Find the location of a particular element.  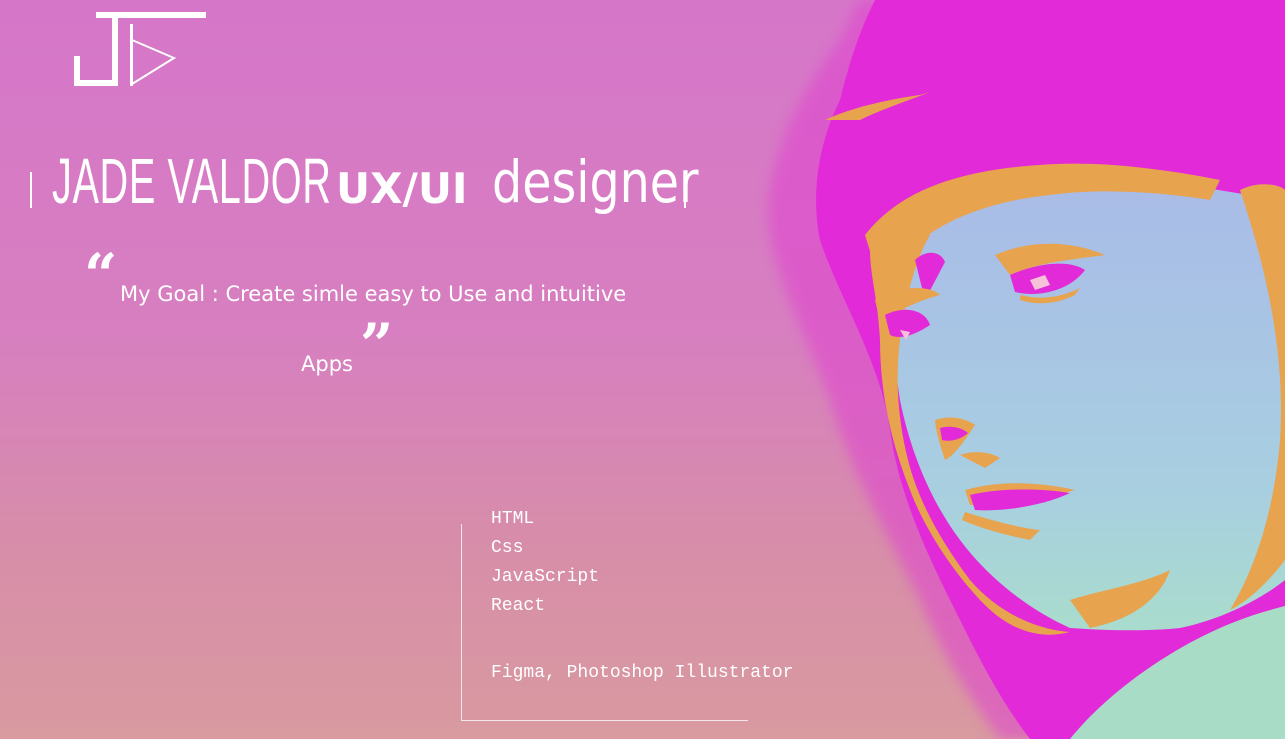

skill-javascript: JavaScript is located at coordinates (545, 577).